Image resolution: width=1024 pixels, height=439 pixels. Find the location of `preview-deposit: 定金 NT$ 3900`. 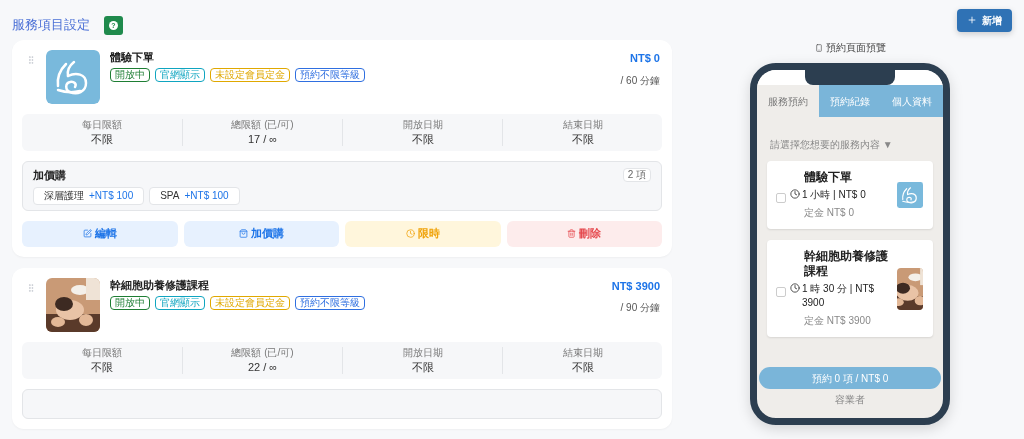

preview-deposit: 定金 NT$ 3900 is located at coordinates (838, 321).